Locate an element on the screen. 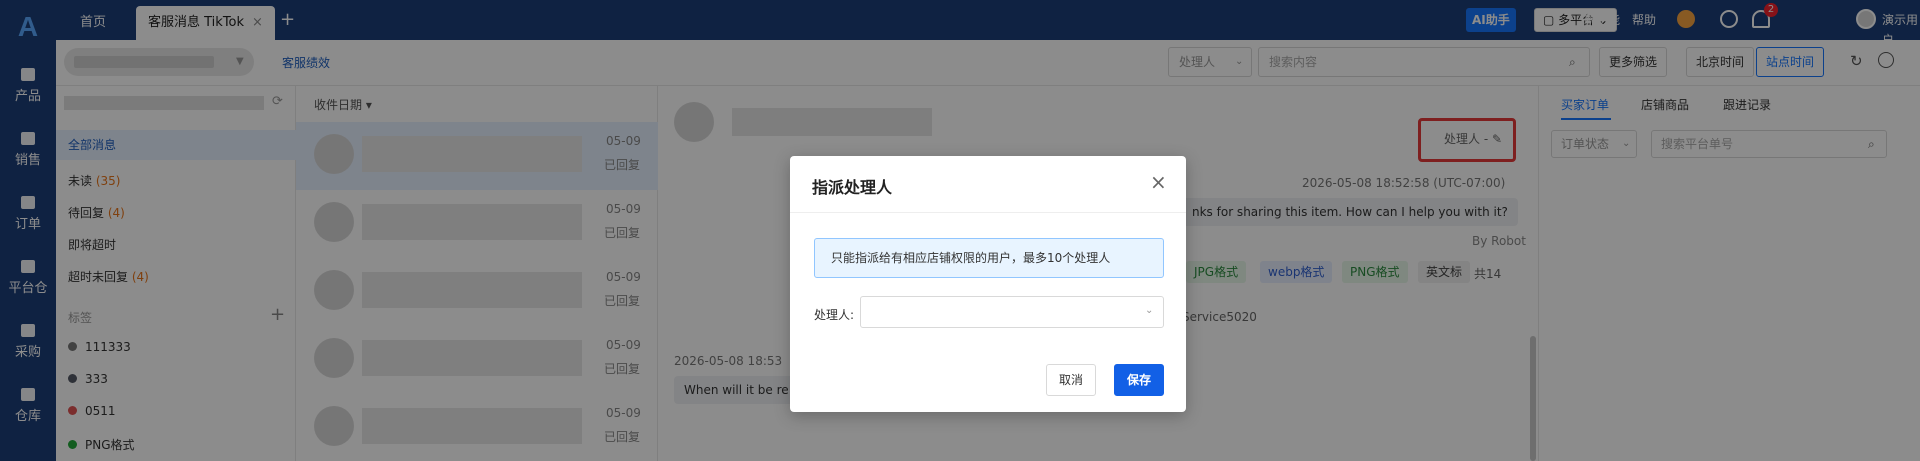 The height and width of the screenshot is (461, 1920). assignee-field-label: 处理人: is located at coordinates (834, 315).